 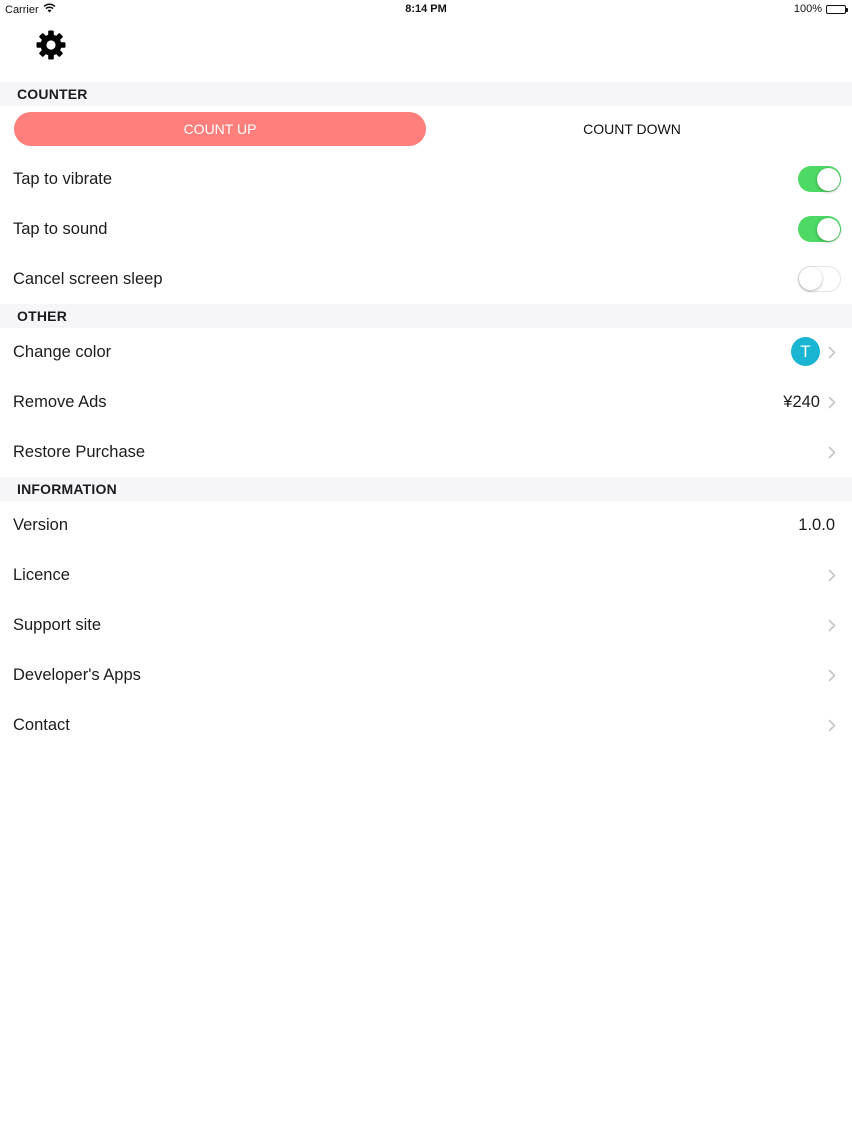 I want to click on gear-icon, so click(x=51, y=47).